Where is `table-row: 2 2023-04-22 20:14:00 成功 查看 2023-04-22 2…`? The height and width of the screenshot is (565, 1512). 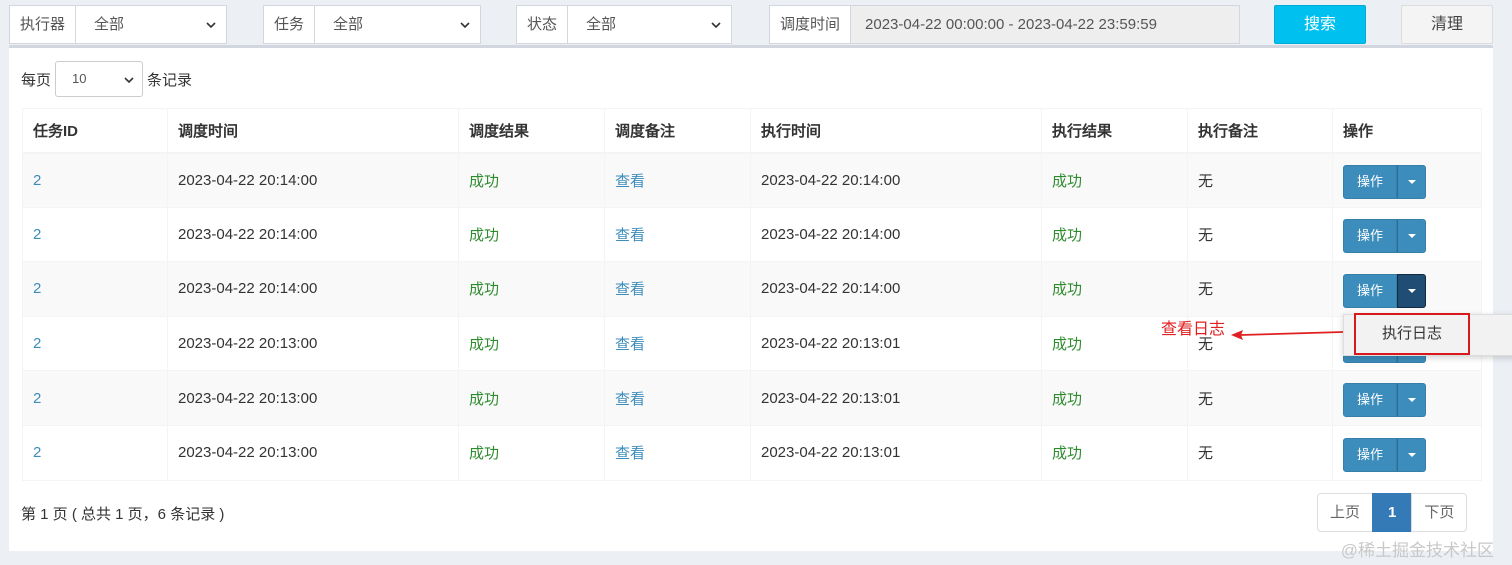 table-row: 2 2023-04-22 20:14:00 成功 查看 2023-04-22 2… is located at coordinates (752, 234).